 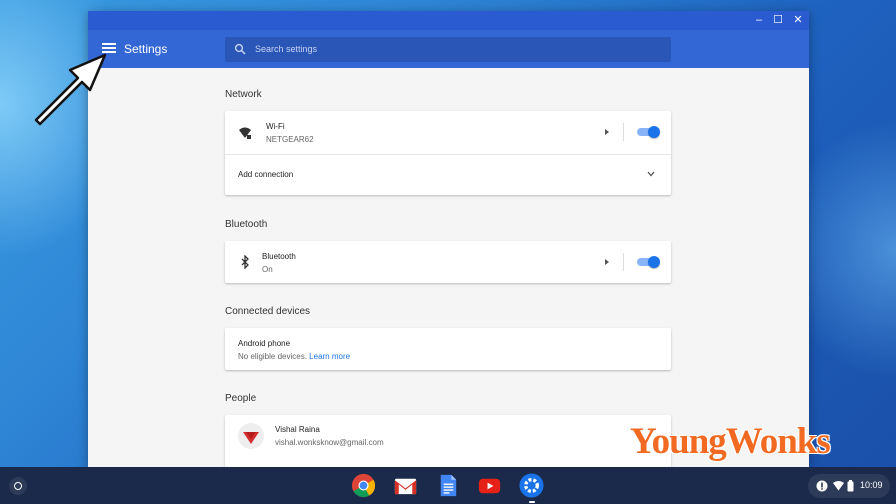 I want to click on wifi-icon, so click(x=245, y=133).